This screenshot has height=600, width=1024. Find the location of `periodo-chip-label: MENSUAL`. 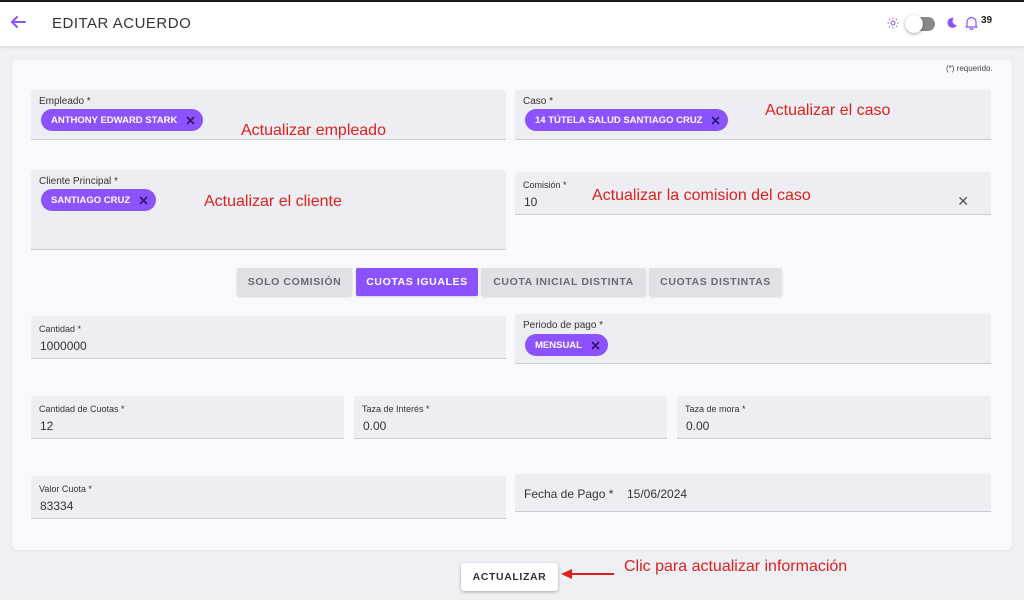

periodo-chip-label: MENSUAL is located at coordinates (558, 345).